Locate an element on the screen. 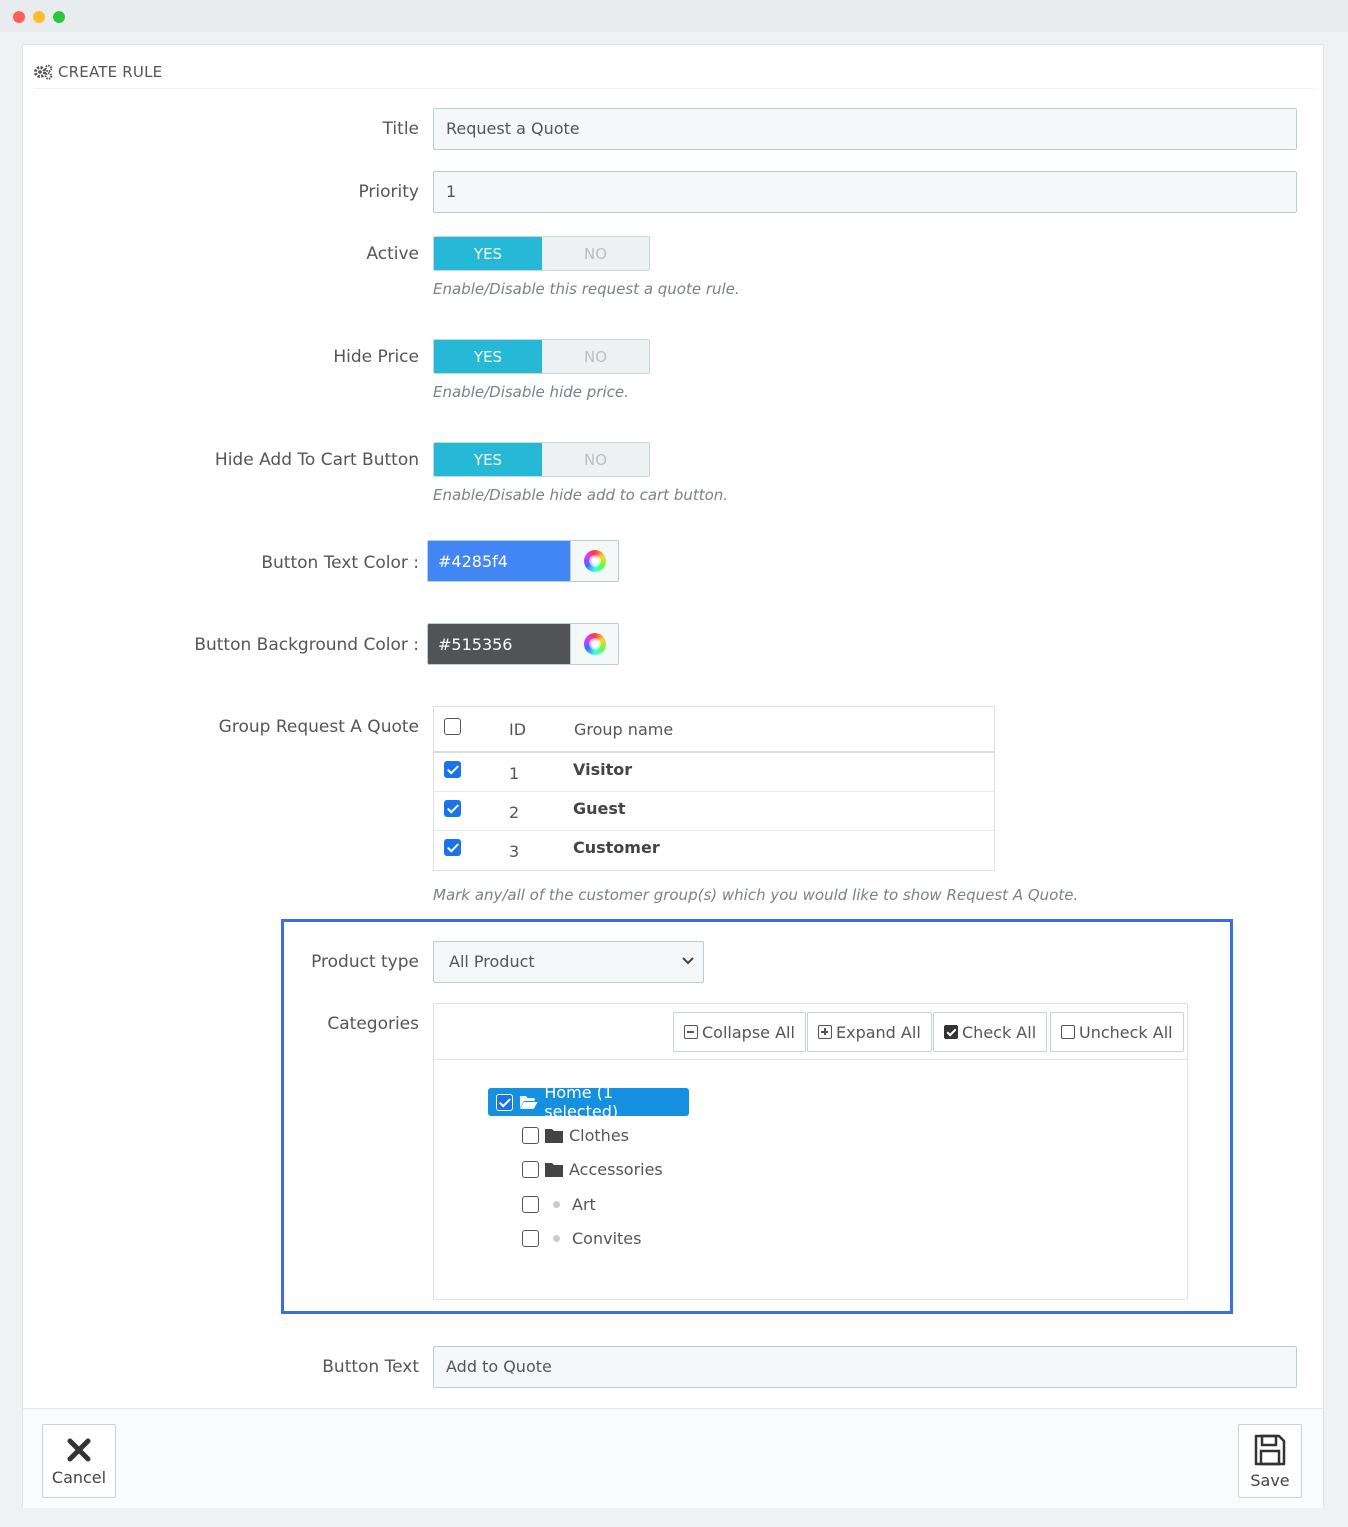 This screenshot has width=1348, height=1527. collapse-all-label: Collapse All is located at coordinates (748, 1032).